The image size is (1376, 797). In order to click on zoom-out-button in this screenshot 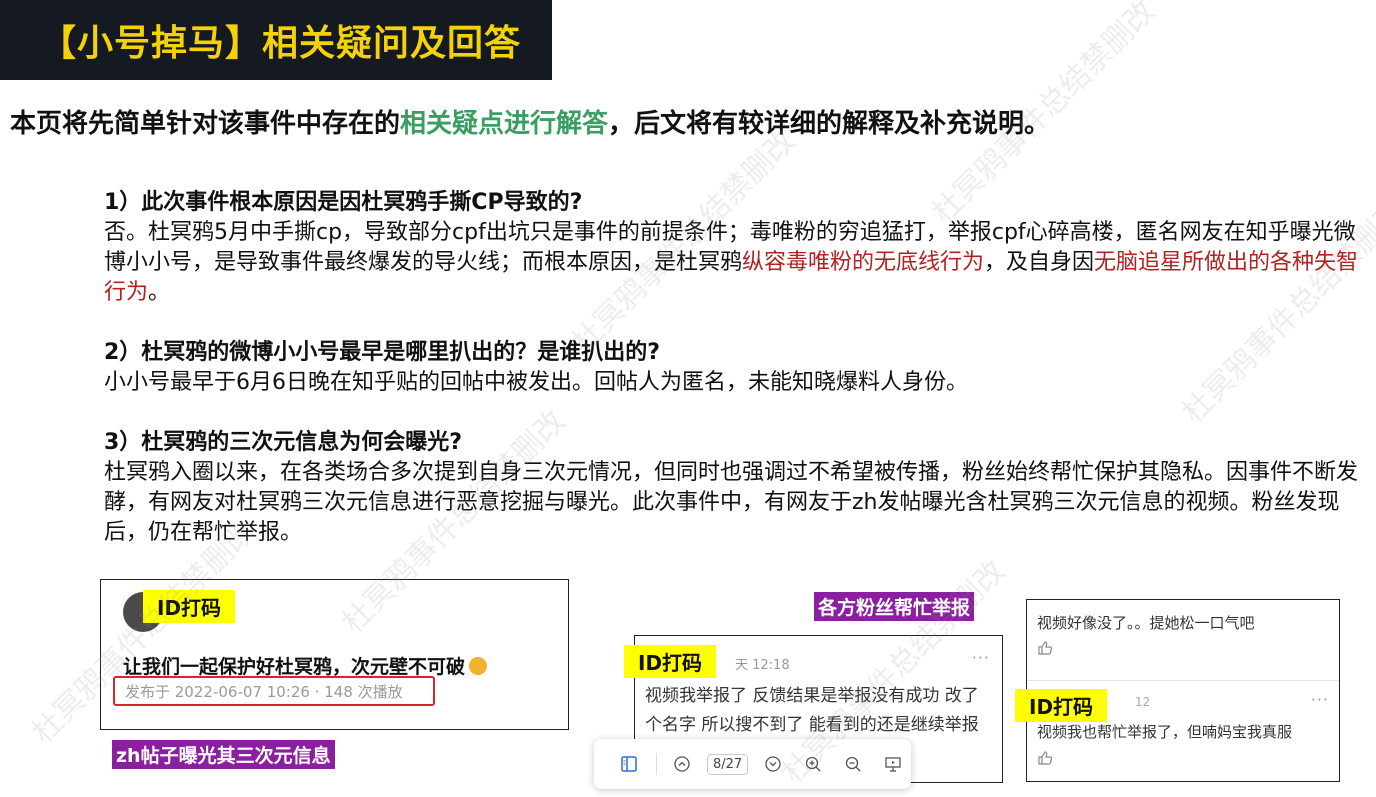, I will do `click(853, 764)`.